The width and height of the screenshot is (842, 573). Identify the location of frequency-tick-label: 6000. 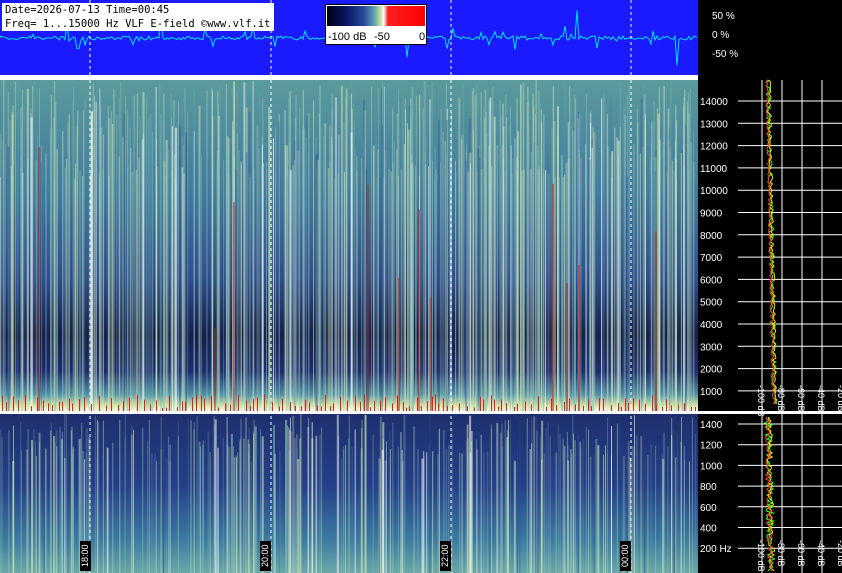
(711, 280).